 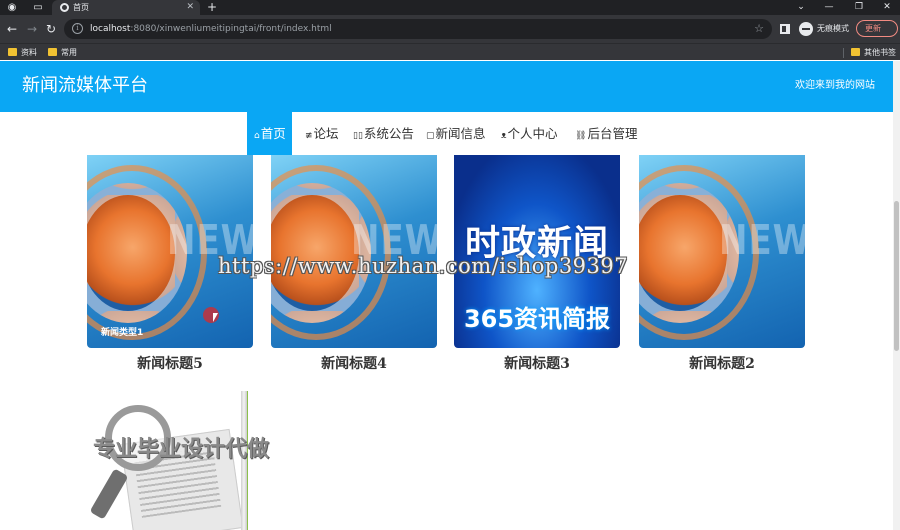 I want to click on tab-close-icon: ✕, so click(x=190, y=7).